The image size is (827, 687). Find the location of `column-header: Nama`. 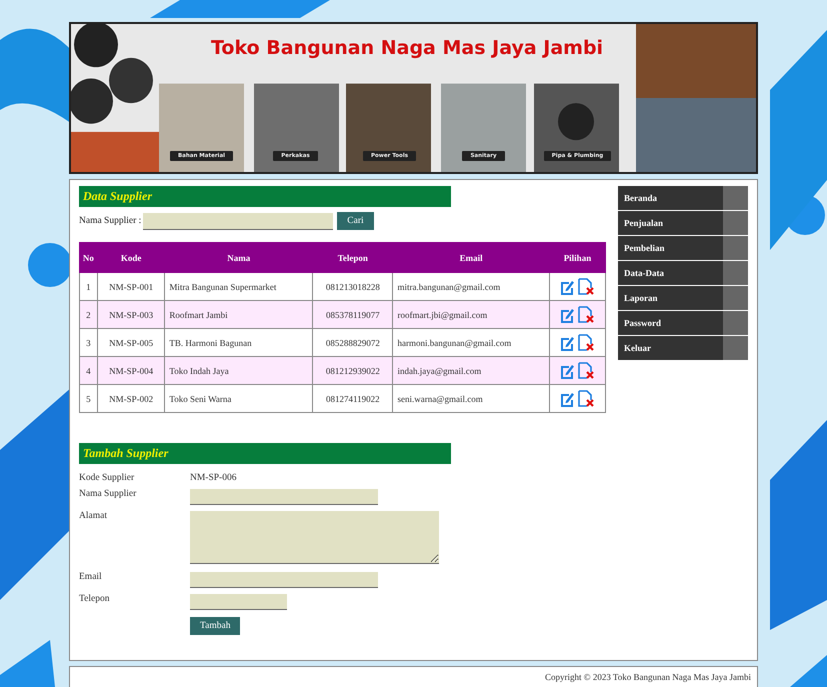

column-header: Nama is located at coordinates (238, 257).